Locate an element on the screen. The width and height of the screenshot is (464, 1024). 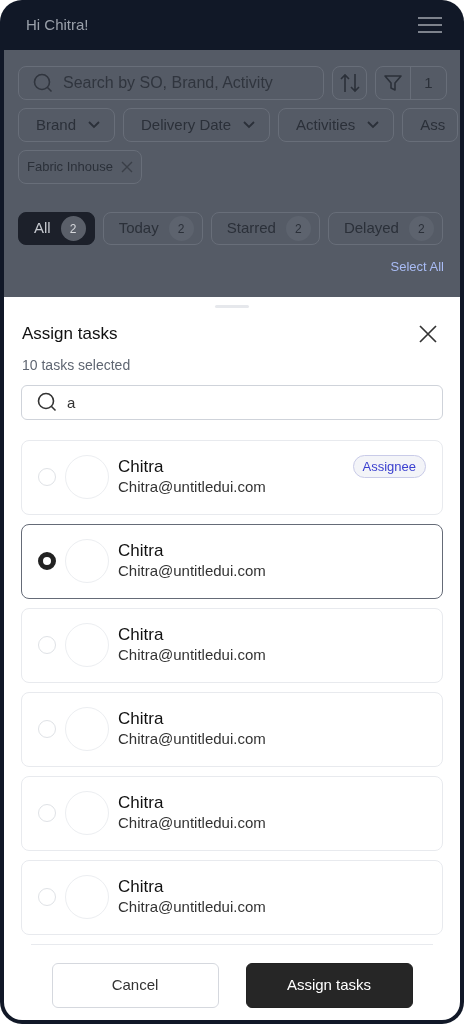
count-badge: 2 is located at coordinates (73, 228).